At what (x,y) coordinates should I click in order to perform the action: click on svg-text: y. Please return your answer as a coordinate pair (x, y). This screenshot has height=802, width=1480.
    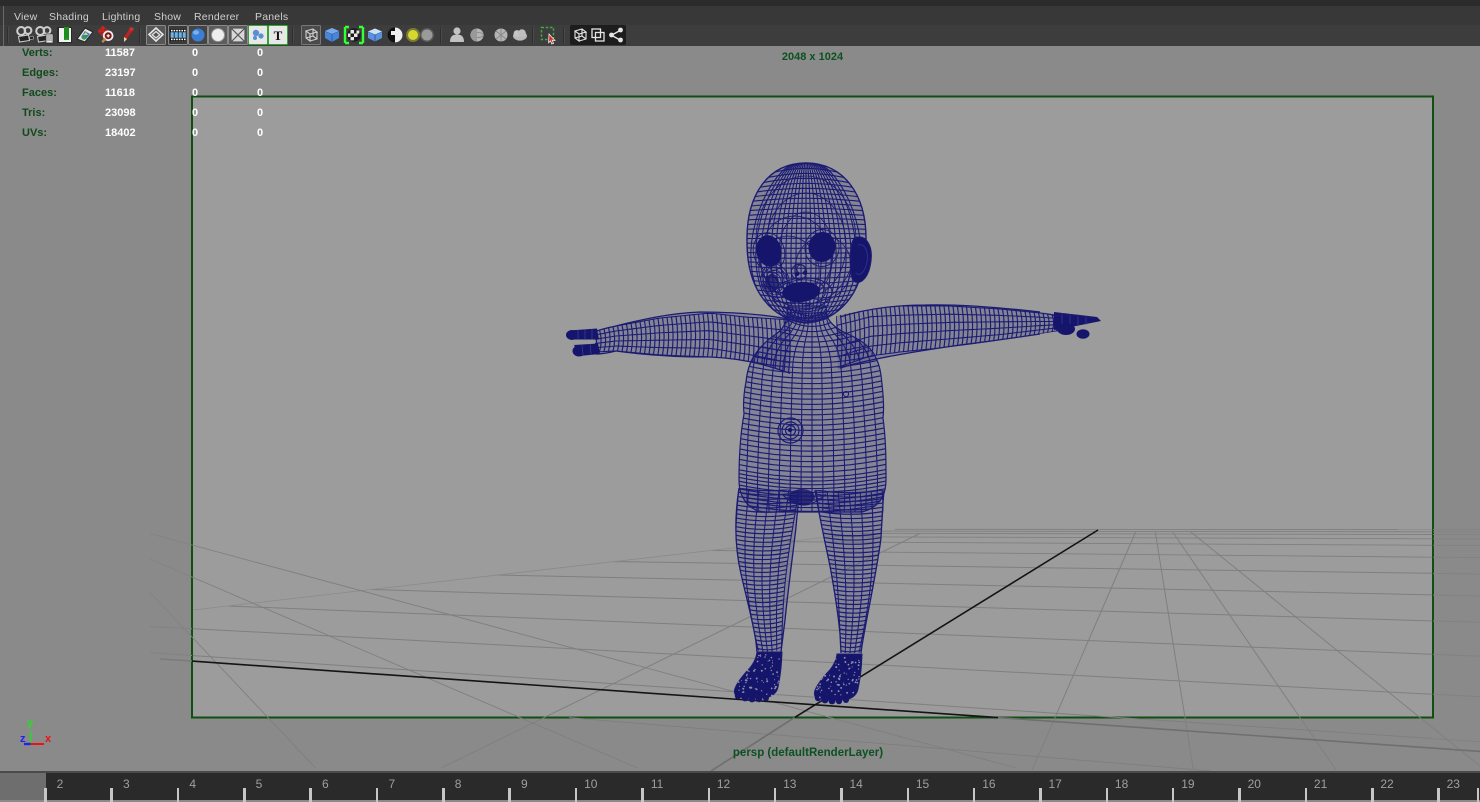
    Looking at the image, I should click on (30, 723).